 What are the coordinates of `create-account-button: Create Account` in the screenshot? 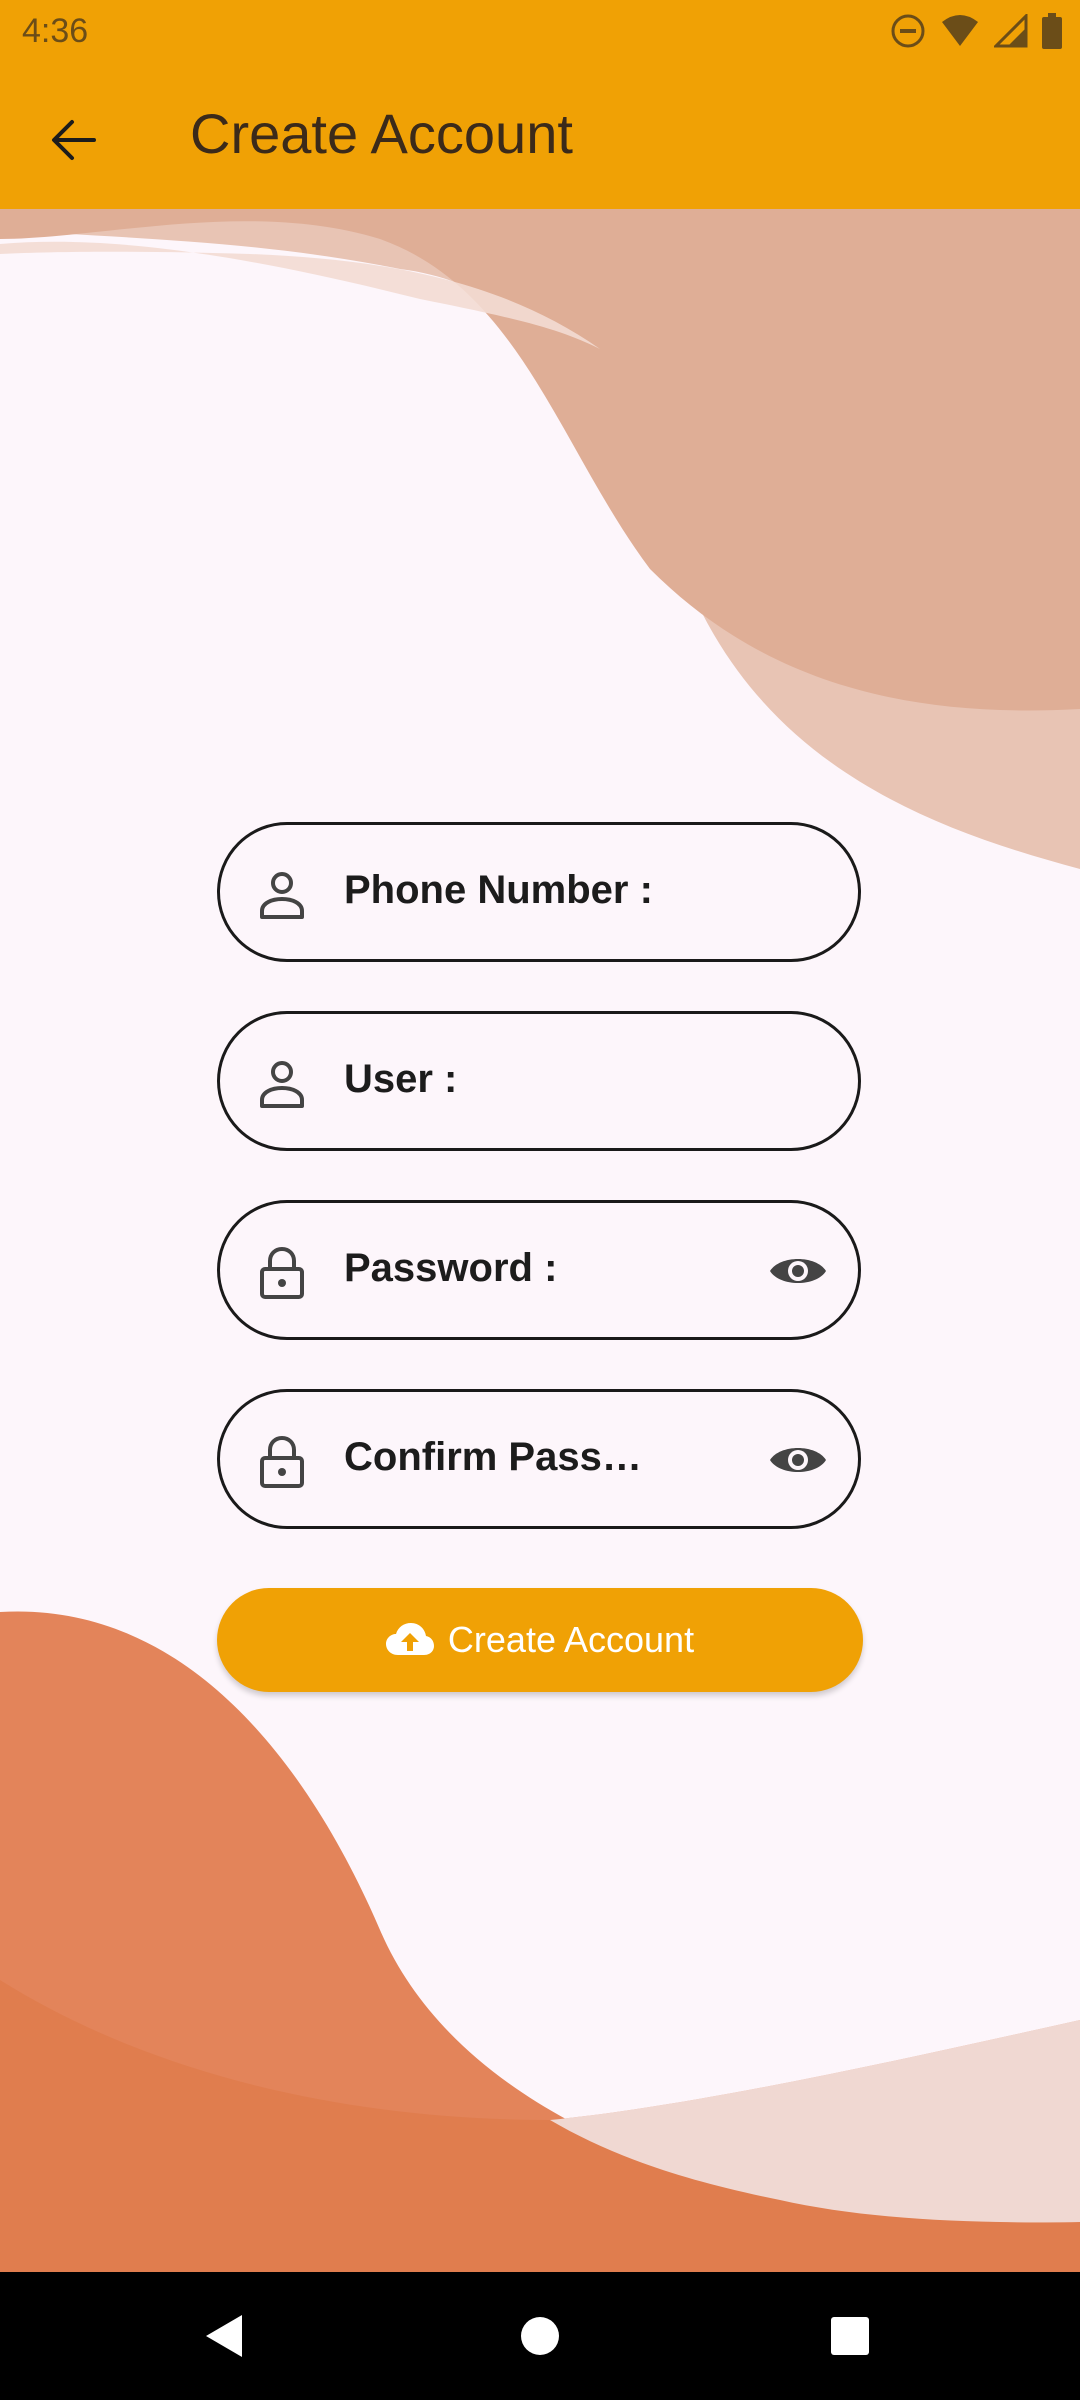 It's located at (540, 1640).